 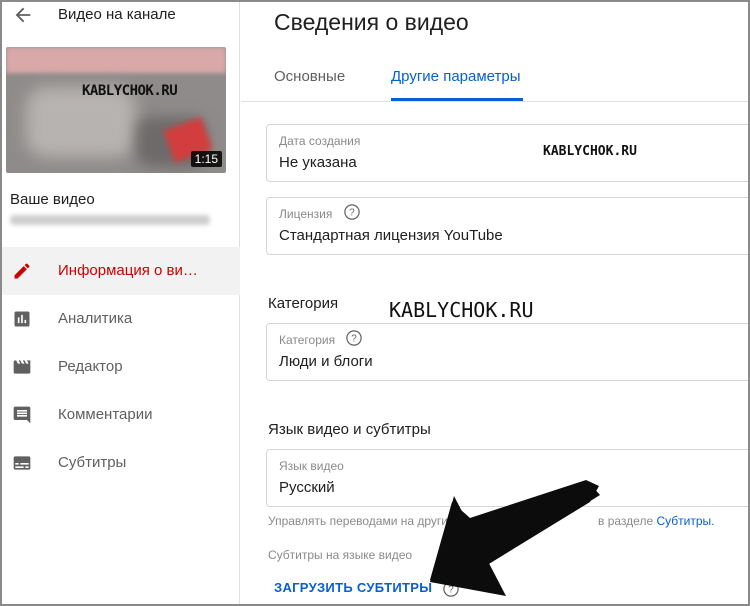 What do you see at coordinates (626, 521) in the screenshot?
I see `manage-text-after: в разделе` at bounding box center [626, 521].